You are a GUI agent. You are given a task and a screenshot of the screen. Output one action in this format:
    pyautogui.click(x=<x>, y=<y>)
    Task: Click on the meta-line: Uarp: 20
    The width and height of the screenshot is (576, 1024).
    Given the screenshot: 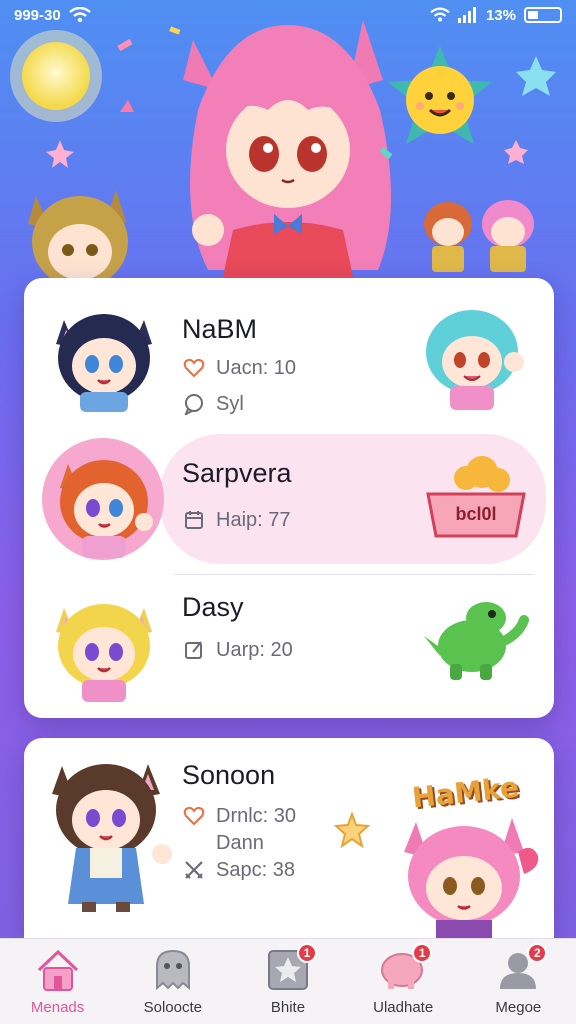 What is the action you would take?
    pyautogui.click(x=237, y=650)
    